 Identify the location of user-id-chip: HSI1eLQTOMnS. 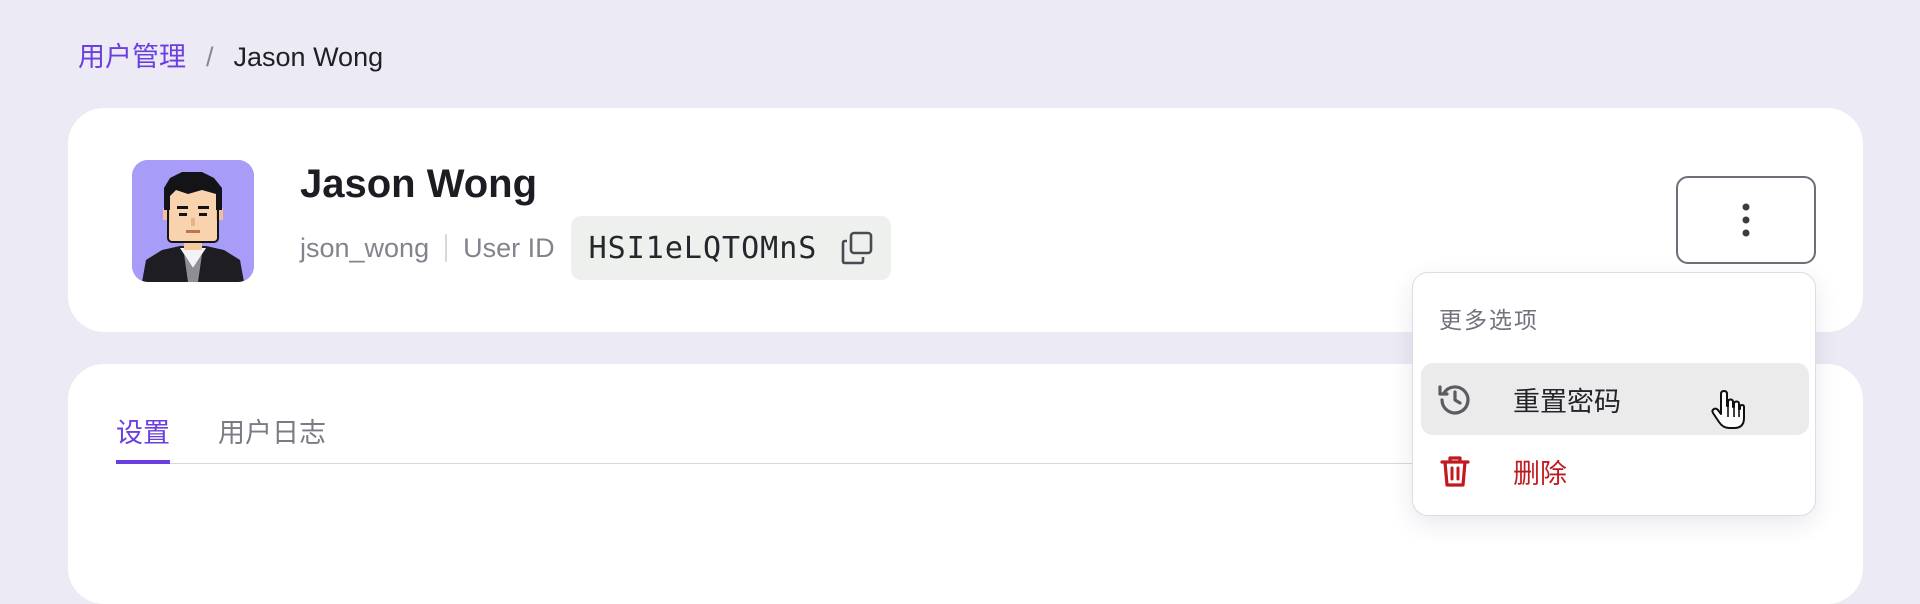
(731, 248).